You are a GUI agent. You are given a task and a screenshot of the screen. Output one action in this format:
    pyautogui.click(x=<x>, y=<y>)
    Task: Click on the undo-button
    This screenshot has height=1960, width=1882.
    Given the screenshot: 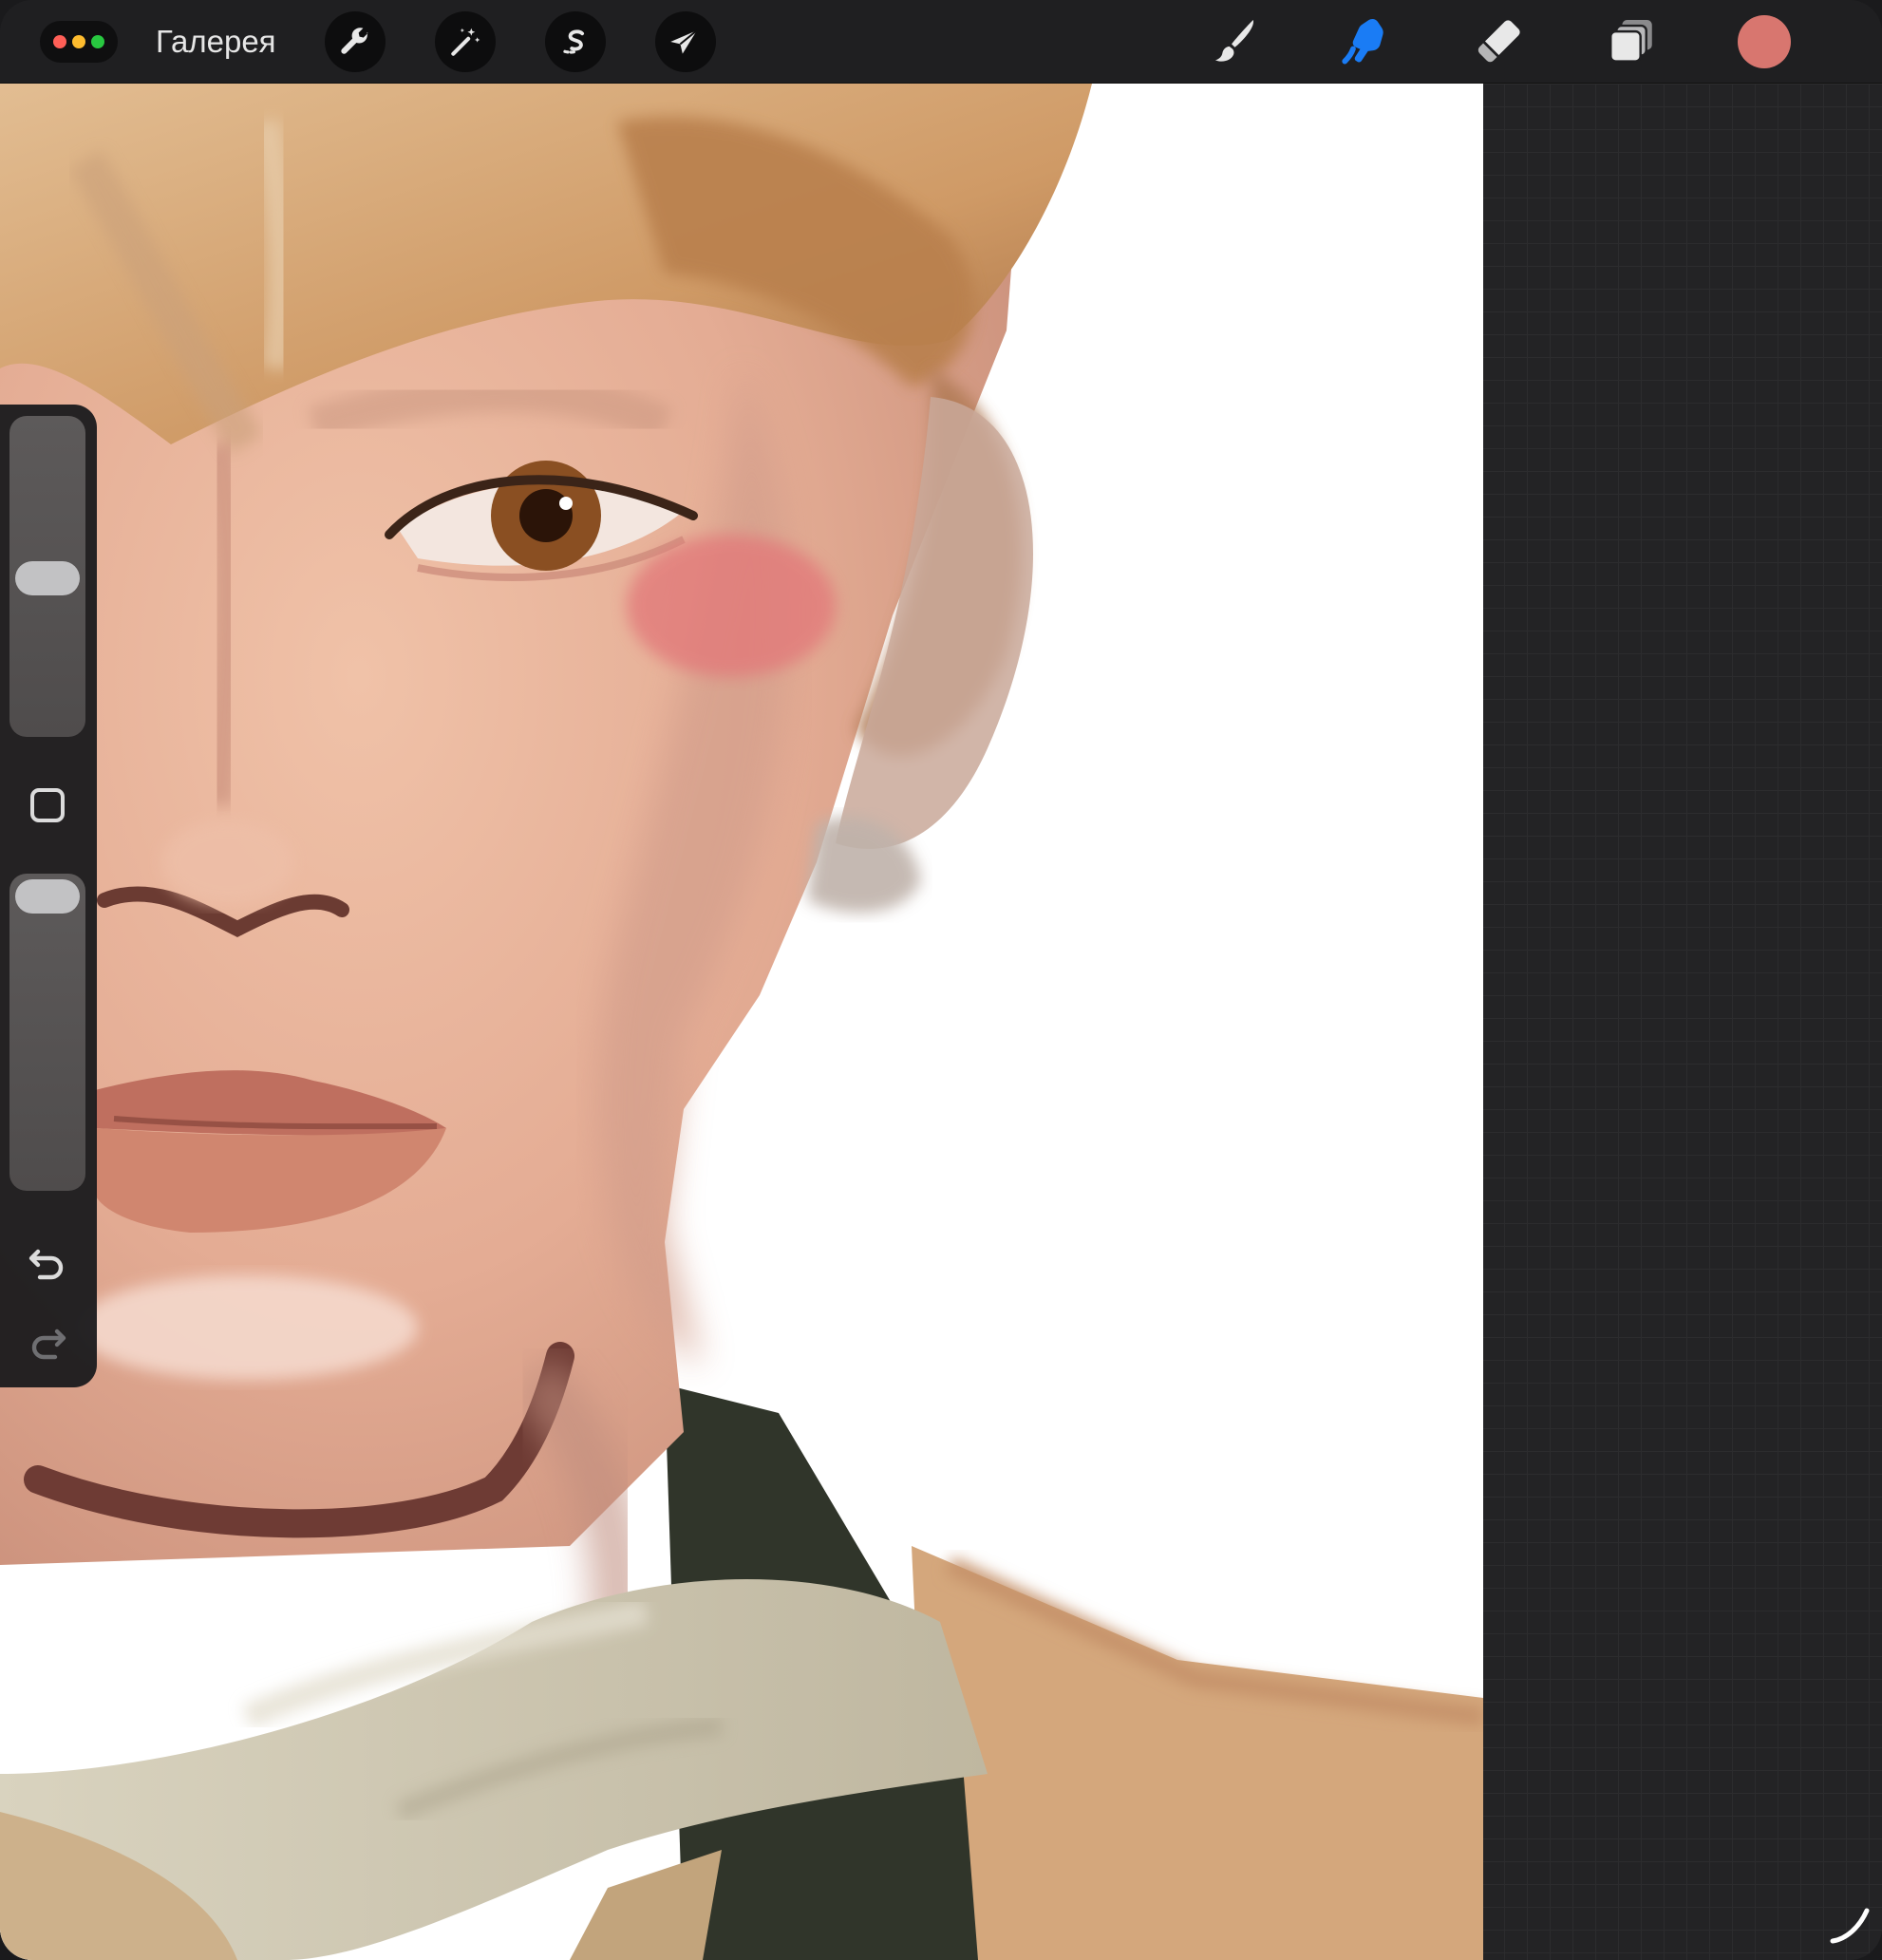 What is the action you would take?
    pyautogui.click(x=47, y=1263)
    